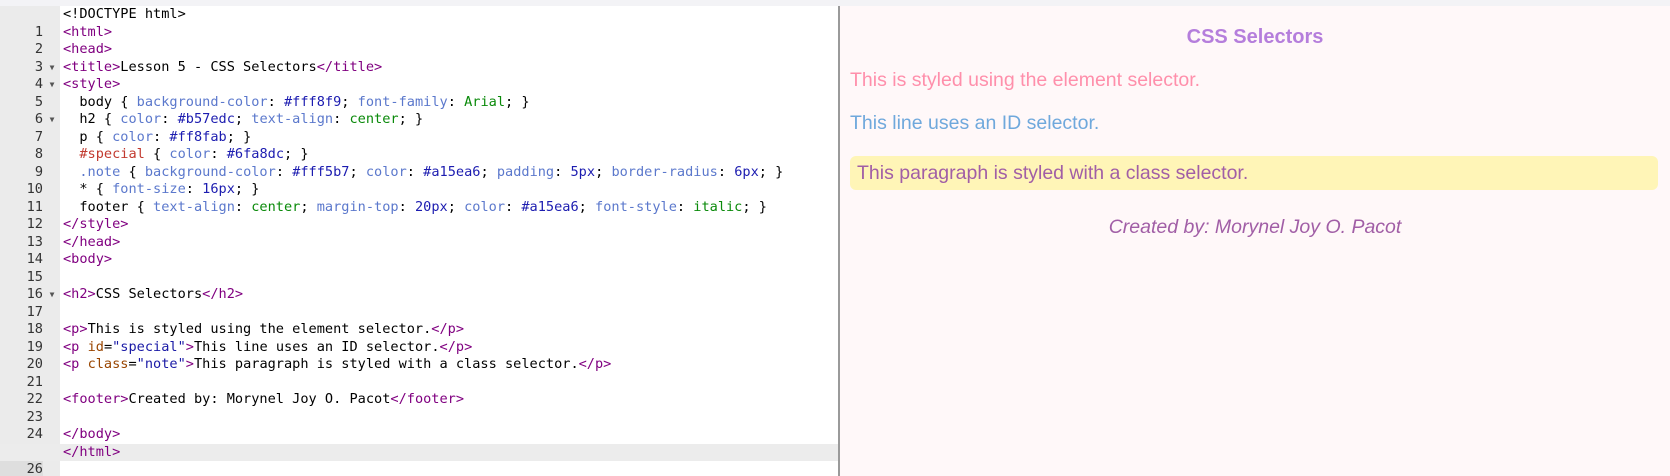  Describe the element at coordinates (419, 251) in the screenshot. I see `code-line: 14 </head>` at that location.